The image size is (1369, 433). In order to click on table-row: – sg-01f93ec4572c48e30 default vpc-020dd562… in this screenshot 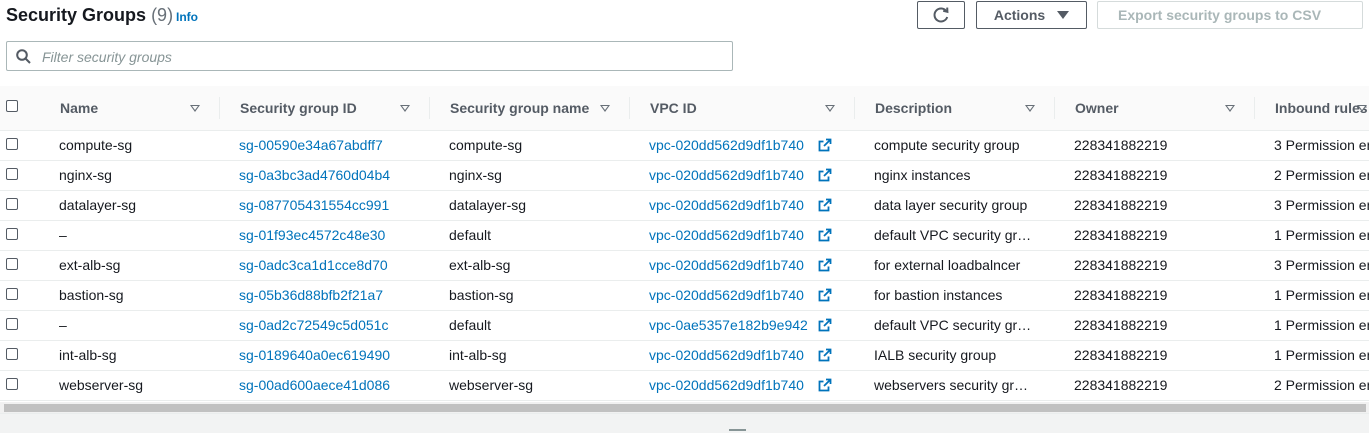, I will do `click(684, 235)`.